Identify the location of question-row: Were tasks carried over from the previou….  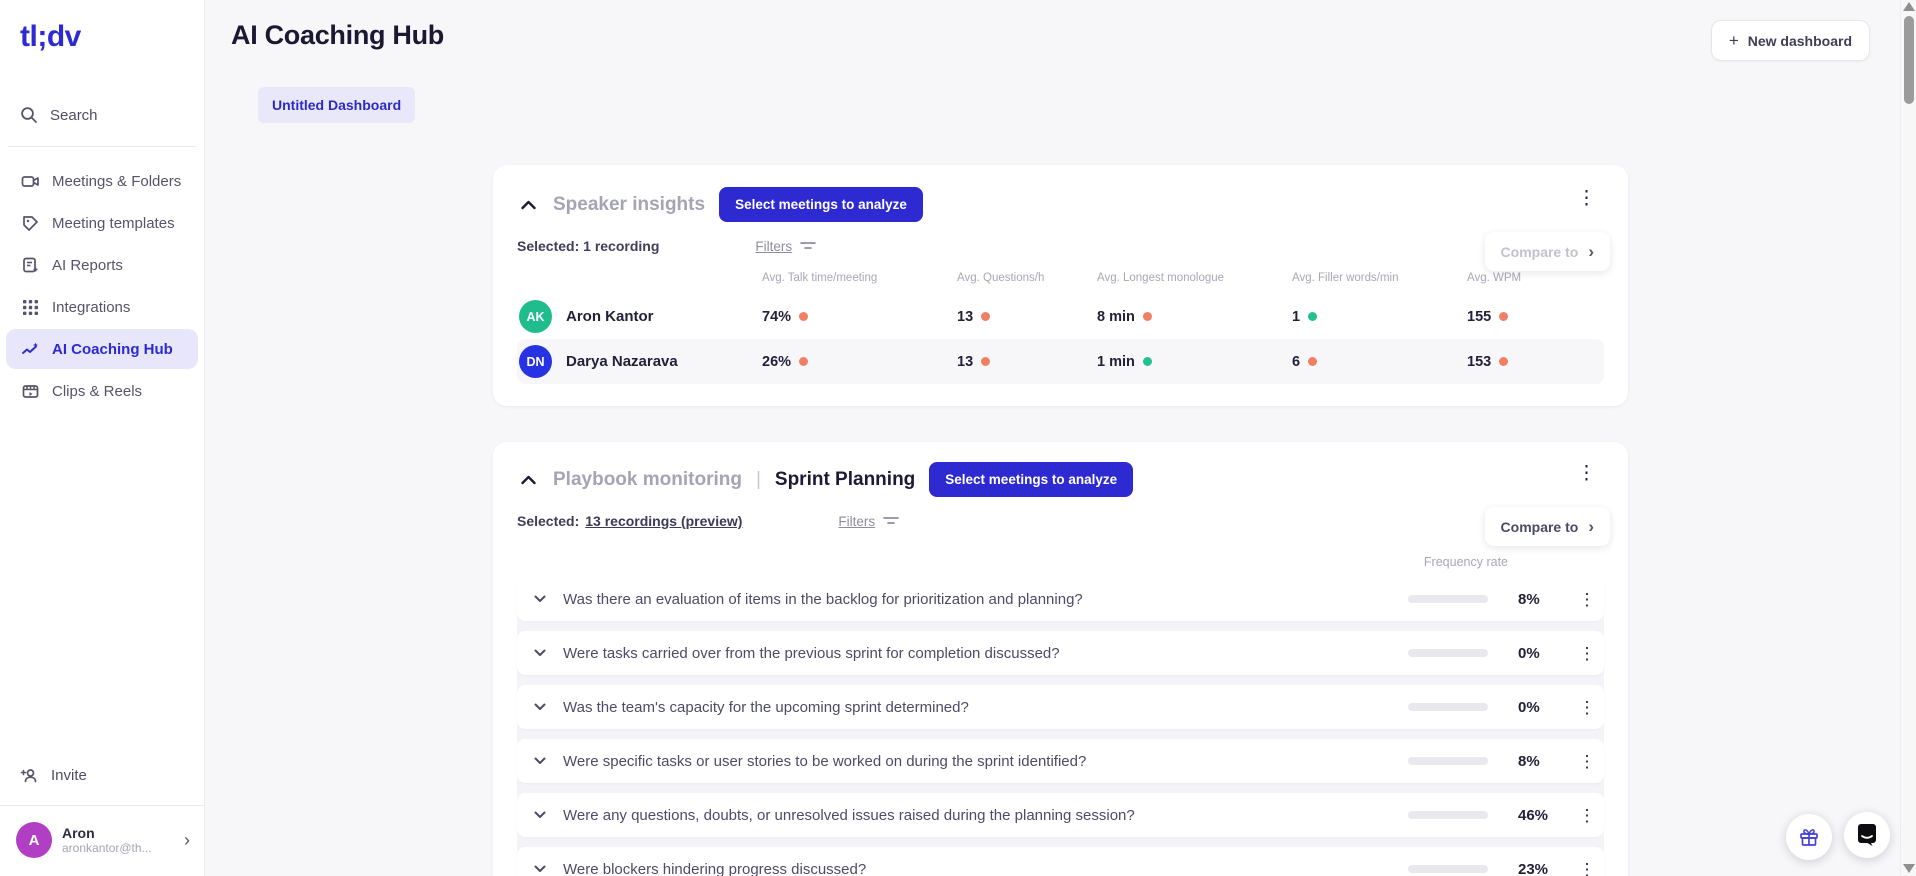
(1060, 653).